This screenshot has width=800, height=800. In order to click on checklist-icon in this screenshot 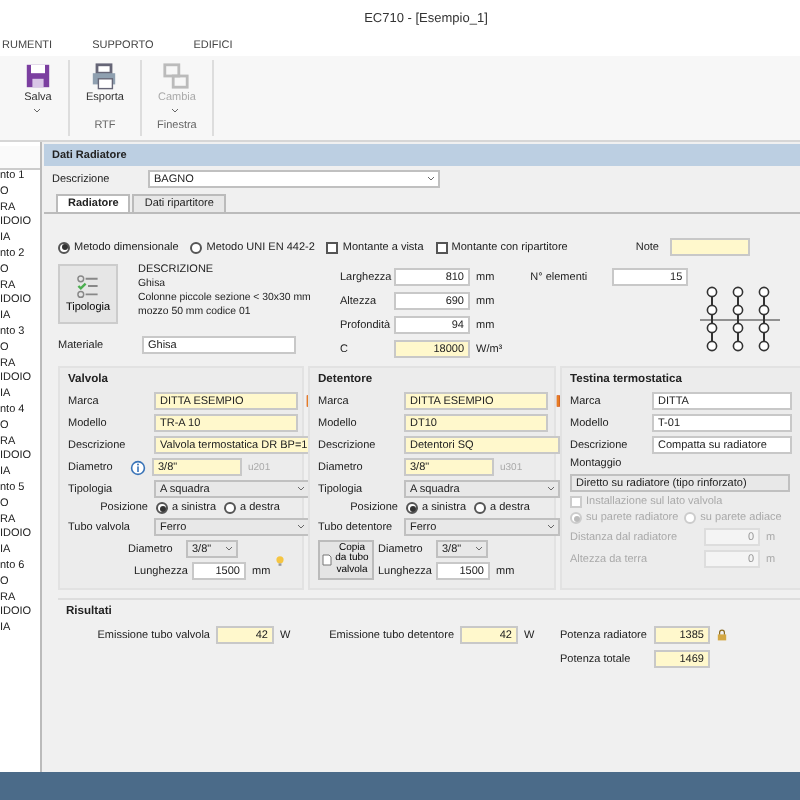, I will do `click(88, 286)`.